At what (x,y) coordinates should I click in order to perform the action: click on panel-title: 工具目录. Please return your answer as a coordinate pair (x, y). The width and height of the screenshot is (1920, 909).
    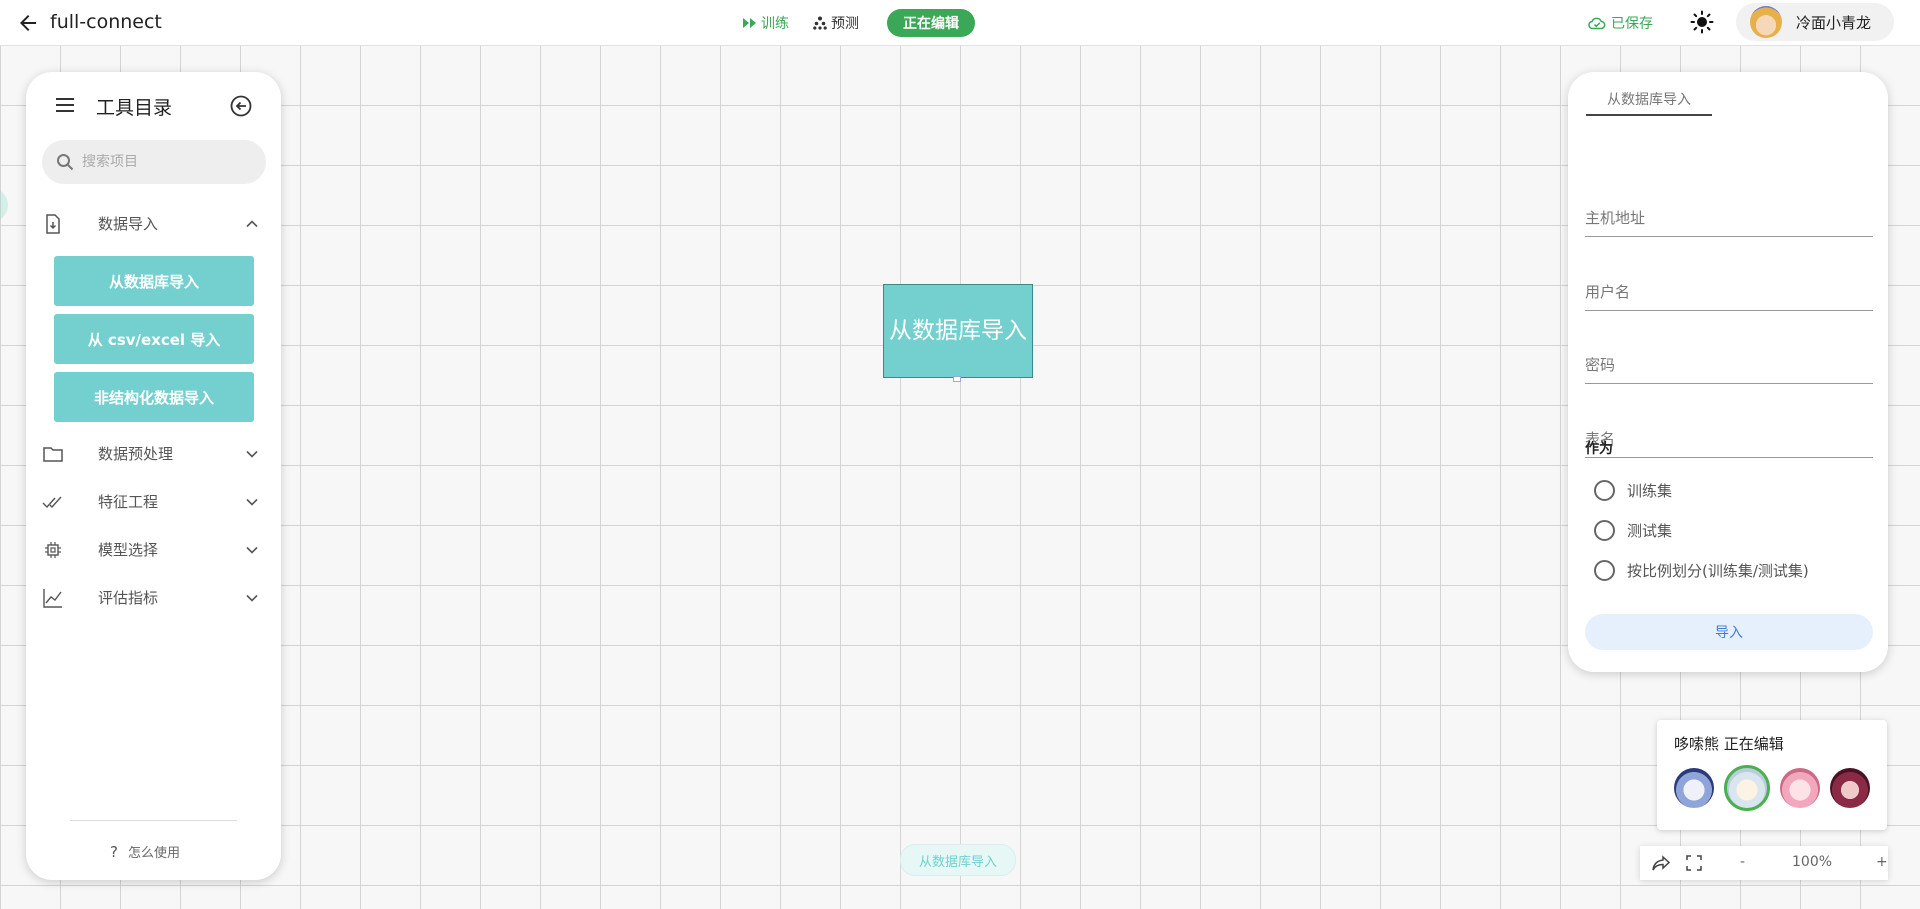
    Looking at the image, I should click on (134, 108).